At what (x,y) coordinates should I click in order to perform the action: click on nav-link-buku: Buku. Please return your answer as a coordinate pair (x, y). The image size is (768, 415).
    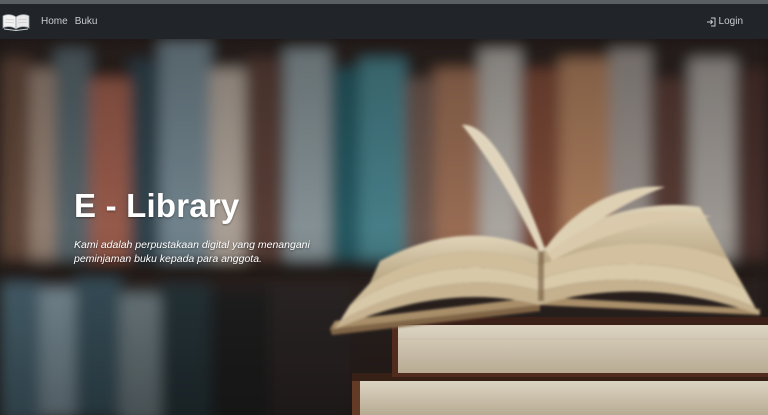
    Looking at the image, I should click on (86, 21).